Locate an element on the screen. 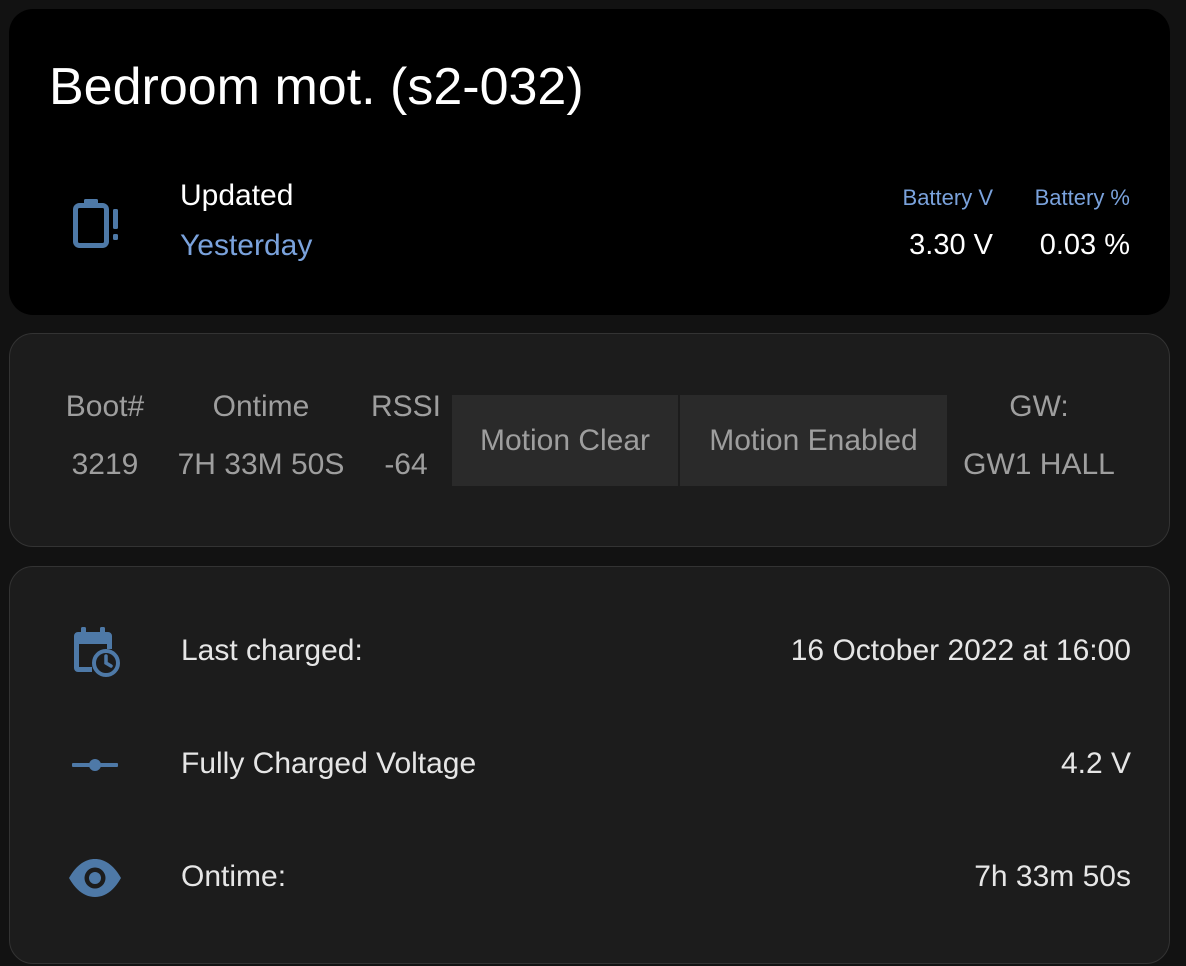  rssi-value: -64 is located at coordinates (406, 464).